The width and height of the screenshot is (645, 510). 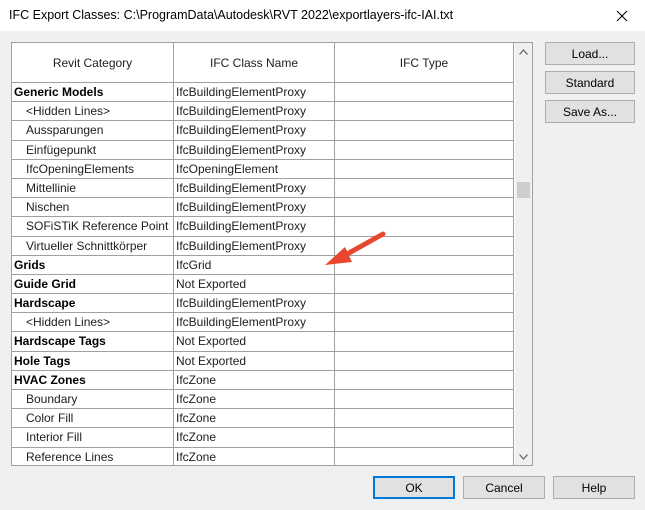 What do you see at coordinates (93, 456) in the screenshot?
I see `category-cell: Reference Lines` at bounding box center [93, 456].